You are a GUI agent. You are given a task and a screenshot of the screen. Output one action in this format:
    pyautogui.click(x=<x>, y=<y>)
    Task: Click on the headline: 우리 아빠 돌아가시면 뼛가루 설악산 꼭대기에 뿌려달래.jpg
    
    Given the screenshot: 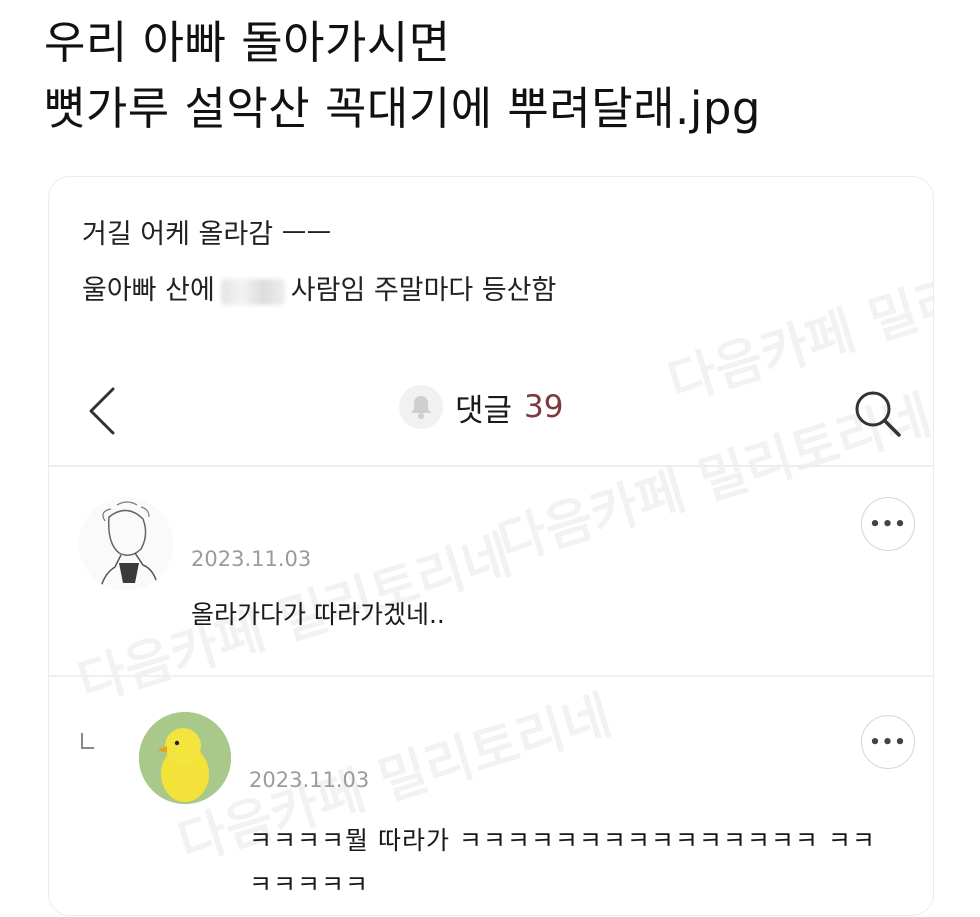 What is the action you would take?
    pyautogui.click(x=402, y=76)
    